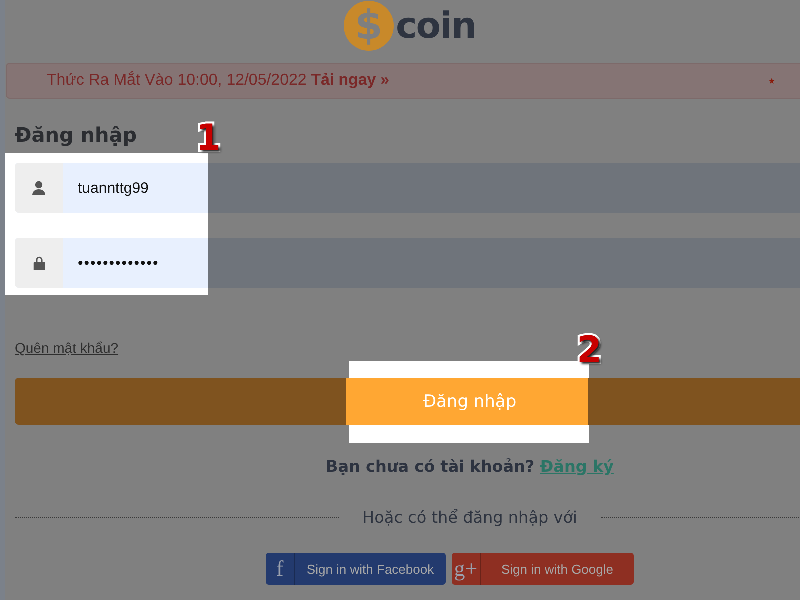 The height and width of the screenshot is (600, 800). What do you see at coordinates (407, 188) in the screenshot?
I see `username-field: tuannttg99` at bounding box center [407, 188].